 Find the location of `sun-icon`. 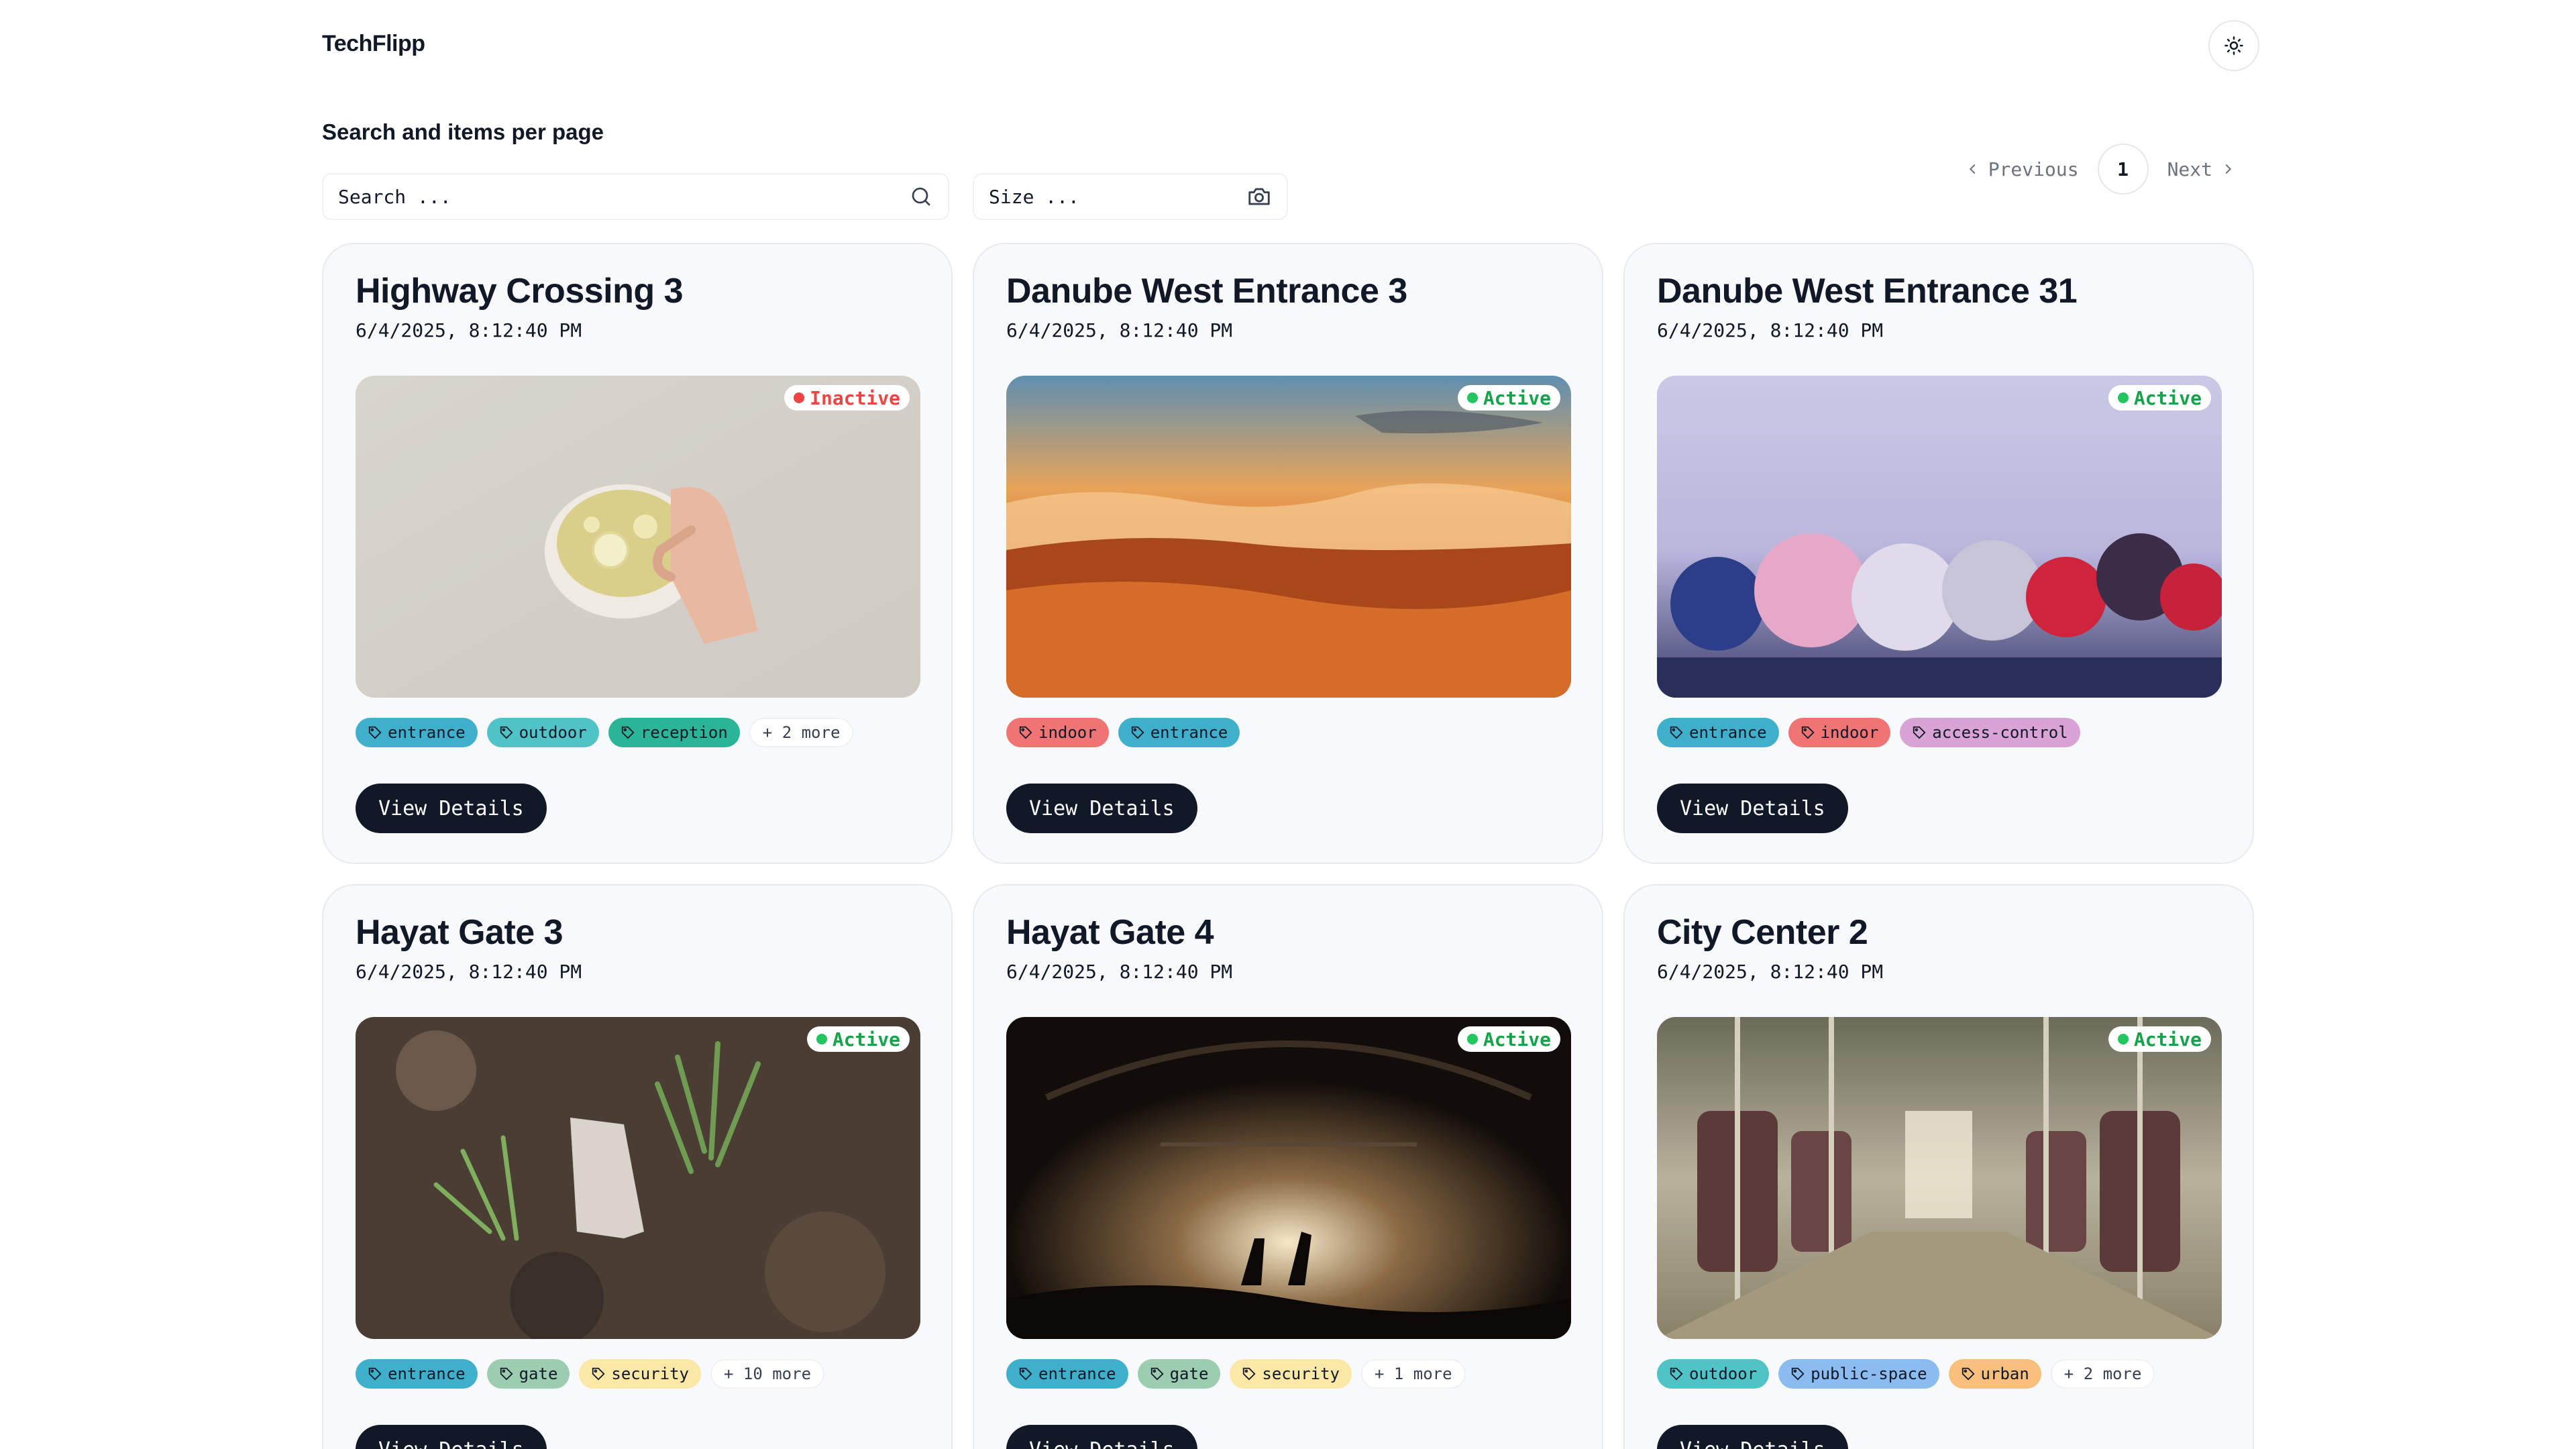

sun-icon is located at coordinates (2233, 45).